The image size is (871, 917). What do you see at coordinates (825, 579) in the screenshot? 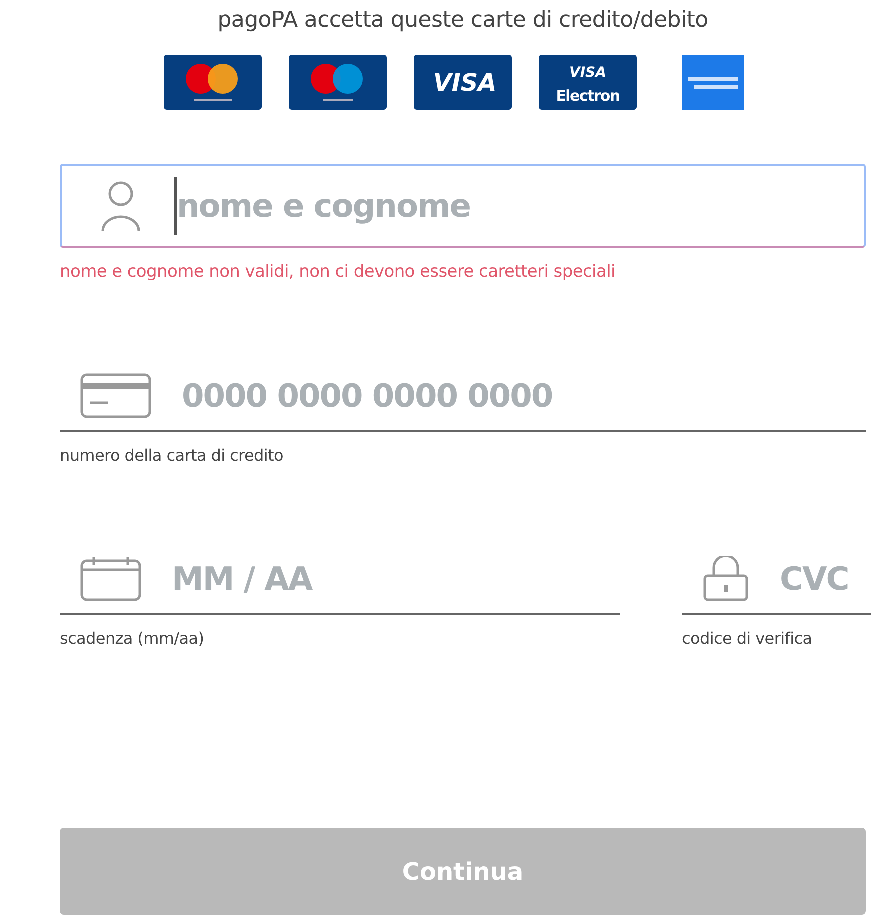
I see `input-field: CVC` at bounding box center [825, 579].